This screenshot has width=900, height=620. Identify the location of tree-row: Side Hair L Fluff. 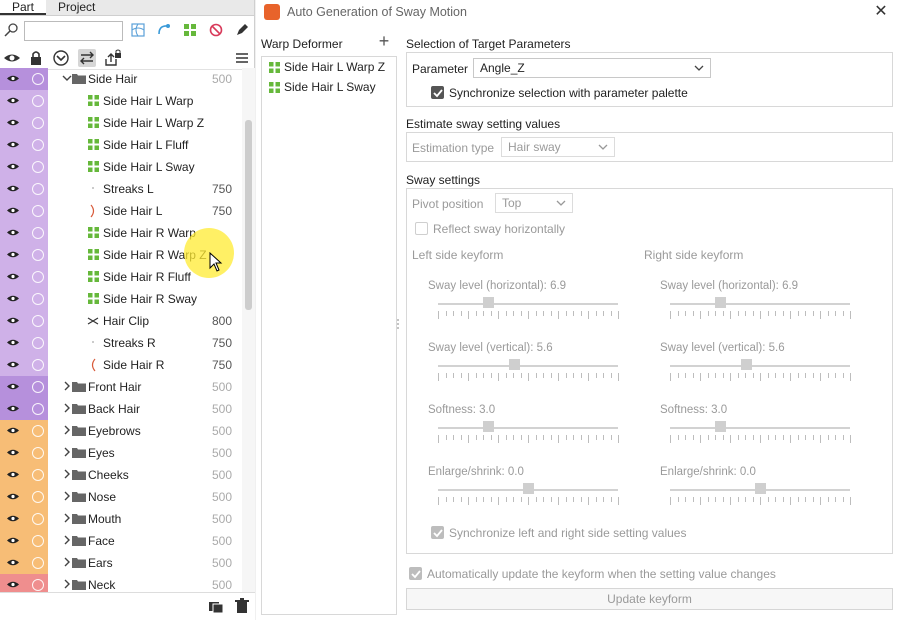
(121, 145).